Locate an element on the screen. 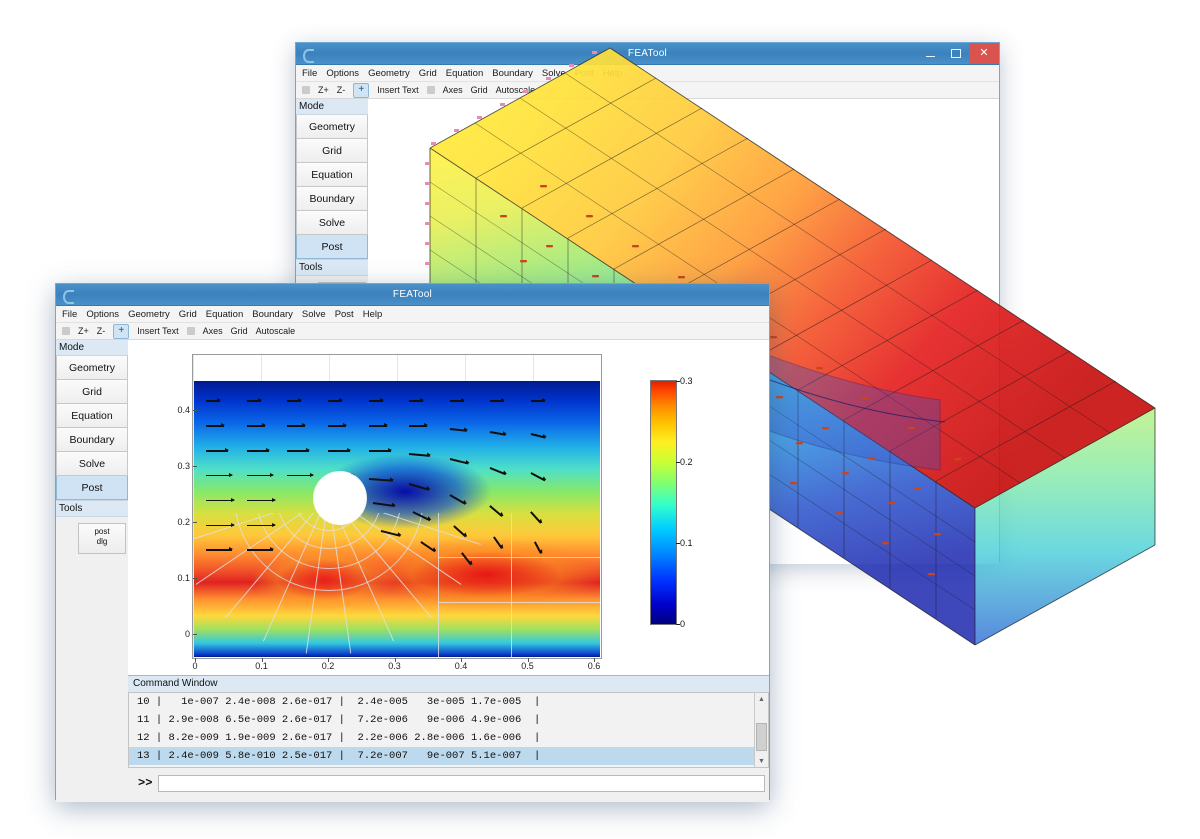  sidebar-item-grid-front: Grid is located at coordinates (92, 392).